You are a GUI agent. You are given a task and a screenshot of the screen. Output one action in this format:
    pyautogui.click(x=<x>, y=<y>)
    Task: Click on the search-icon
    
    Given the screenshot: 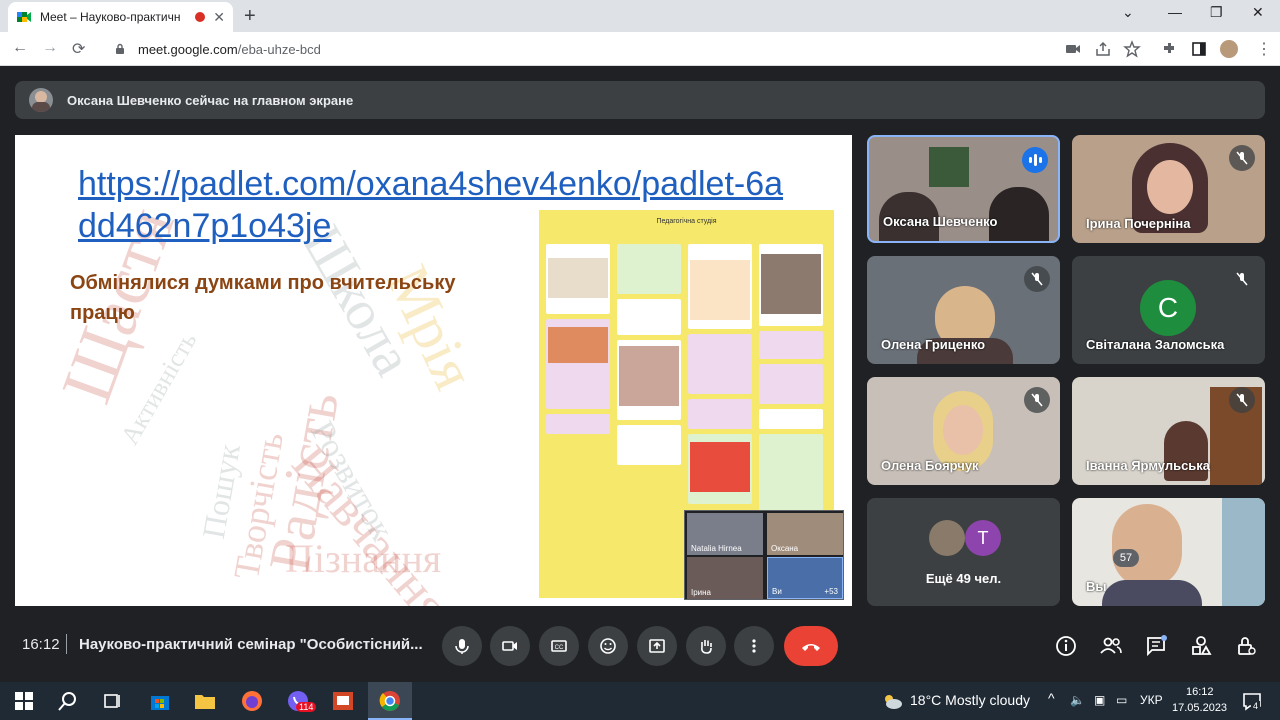 What is the action you would take?
    pyautogui.click(x=68, y=701)
    